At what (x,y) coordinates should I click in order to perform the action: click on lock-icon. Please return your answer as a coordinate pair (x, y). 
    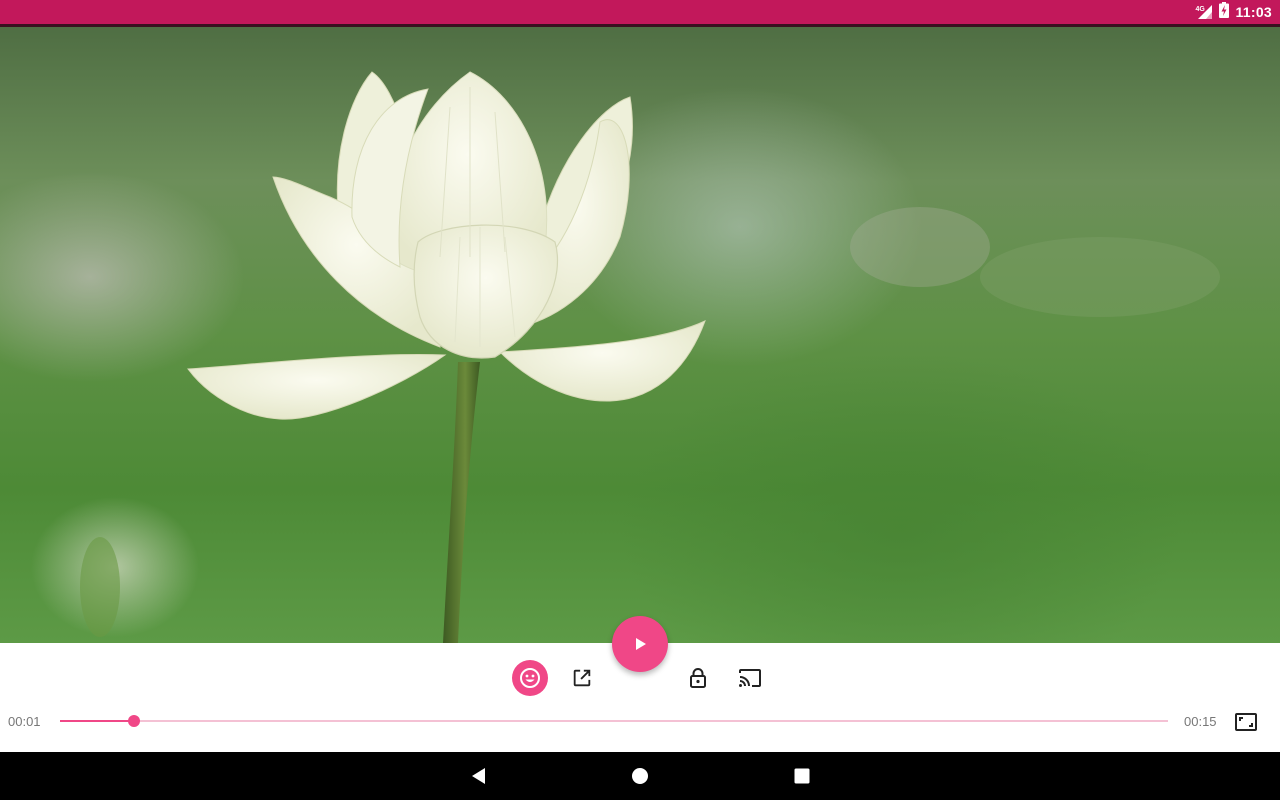
    Looking at the image, I should click on (698, 678).